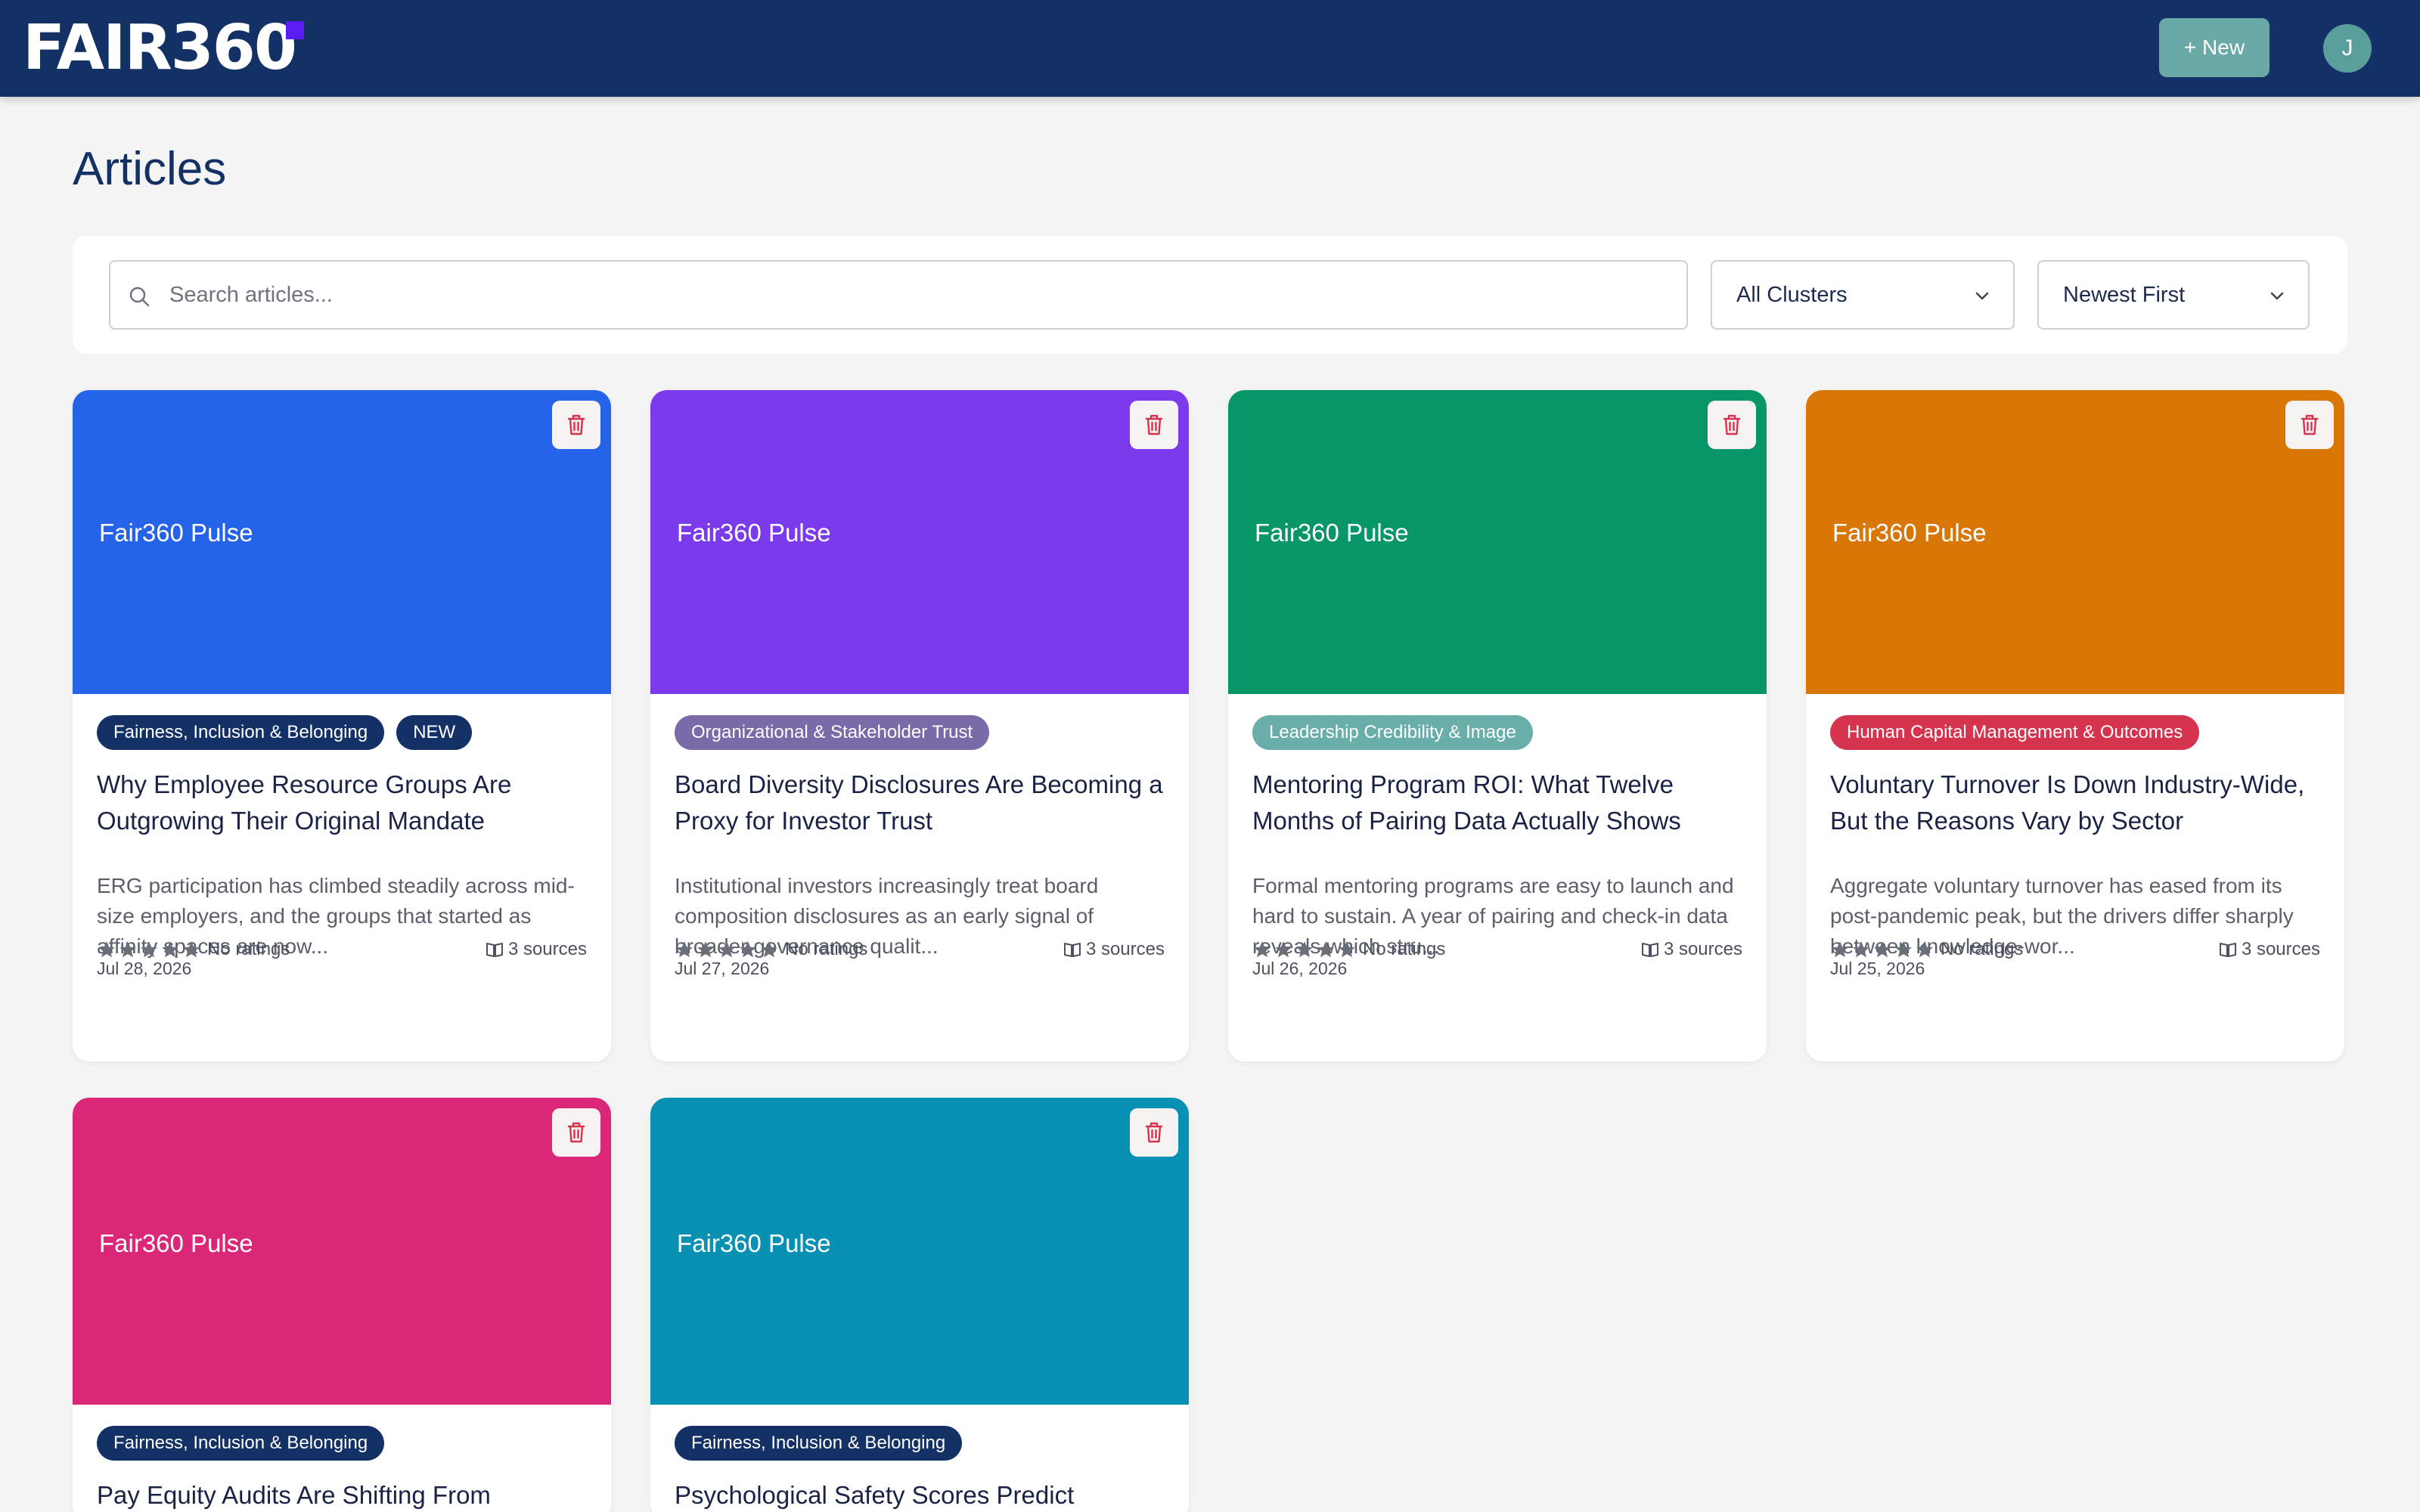 The height and width of the screenshot is (1512, 2420). I want to click on tag-row: Fairness, Inclusion & Belonging NEW, so click(285, 732).